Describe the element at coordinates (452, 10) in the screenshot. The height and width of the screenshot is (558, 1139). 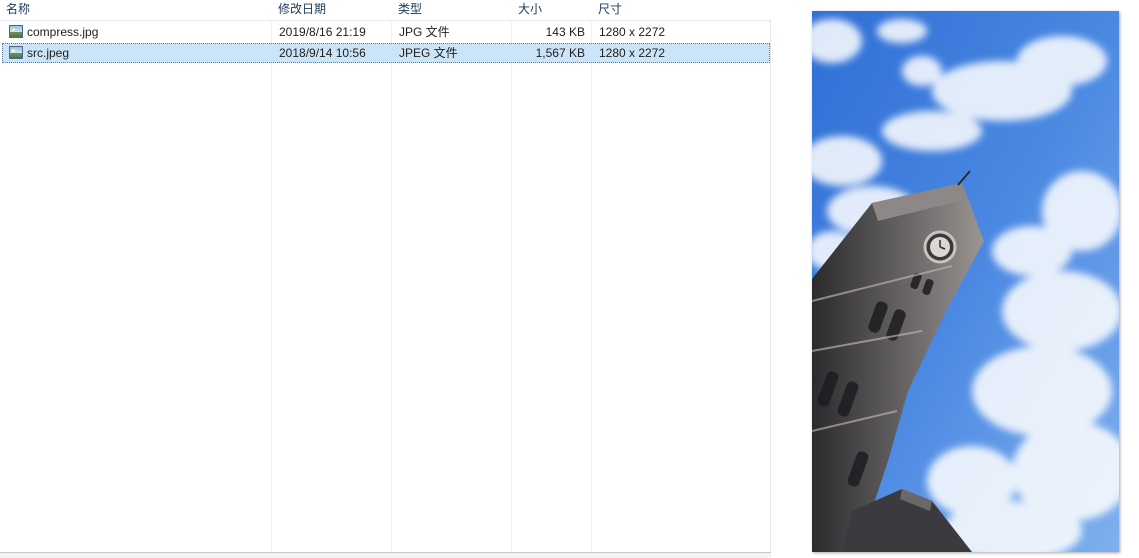
I see `column-header-type: 类型` at that location.